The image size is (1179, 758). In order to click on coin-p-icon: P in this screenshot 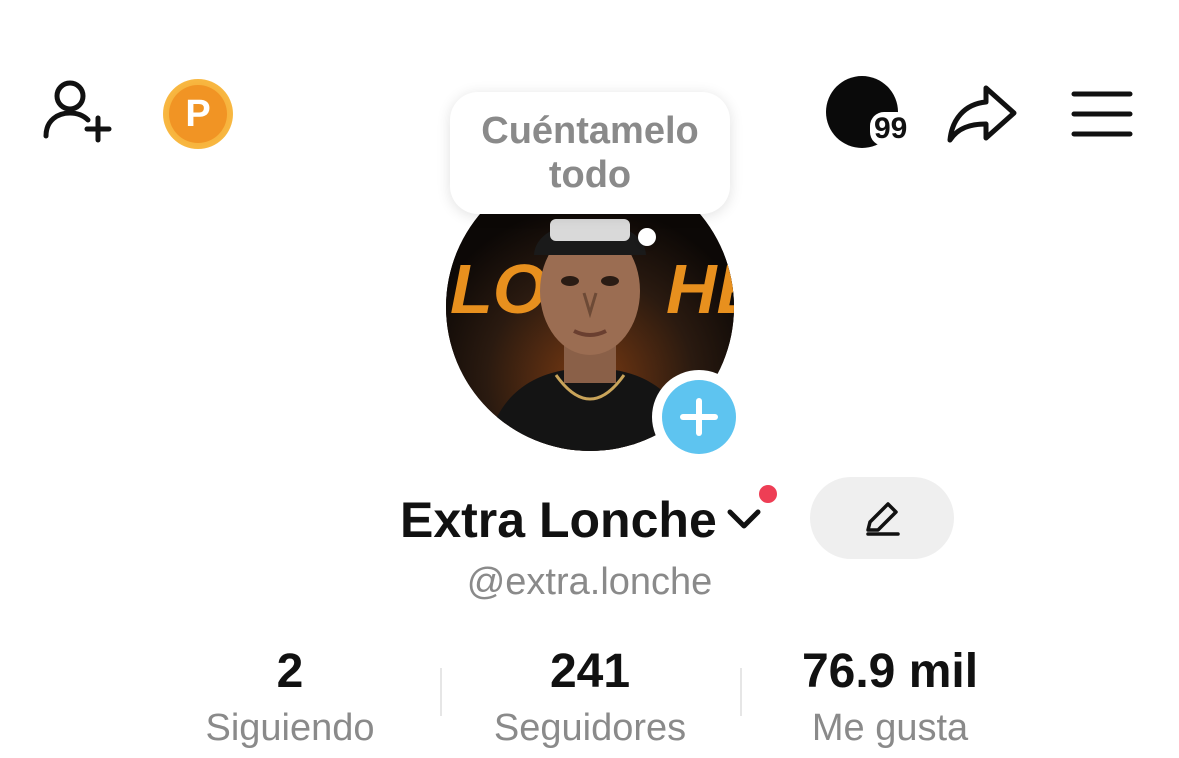, I will do `click(198, 114)`.